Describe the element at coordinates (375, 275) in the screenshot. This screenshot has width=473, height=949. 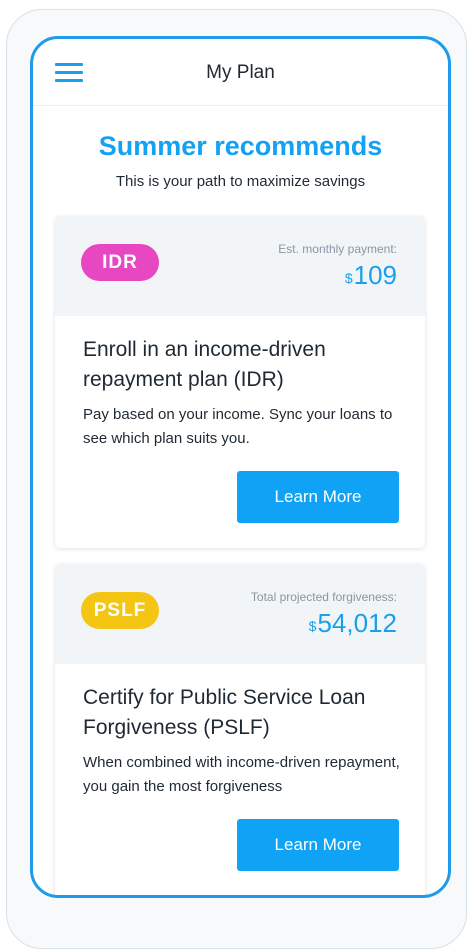
I see `metric-amount: 109` at that location.